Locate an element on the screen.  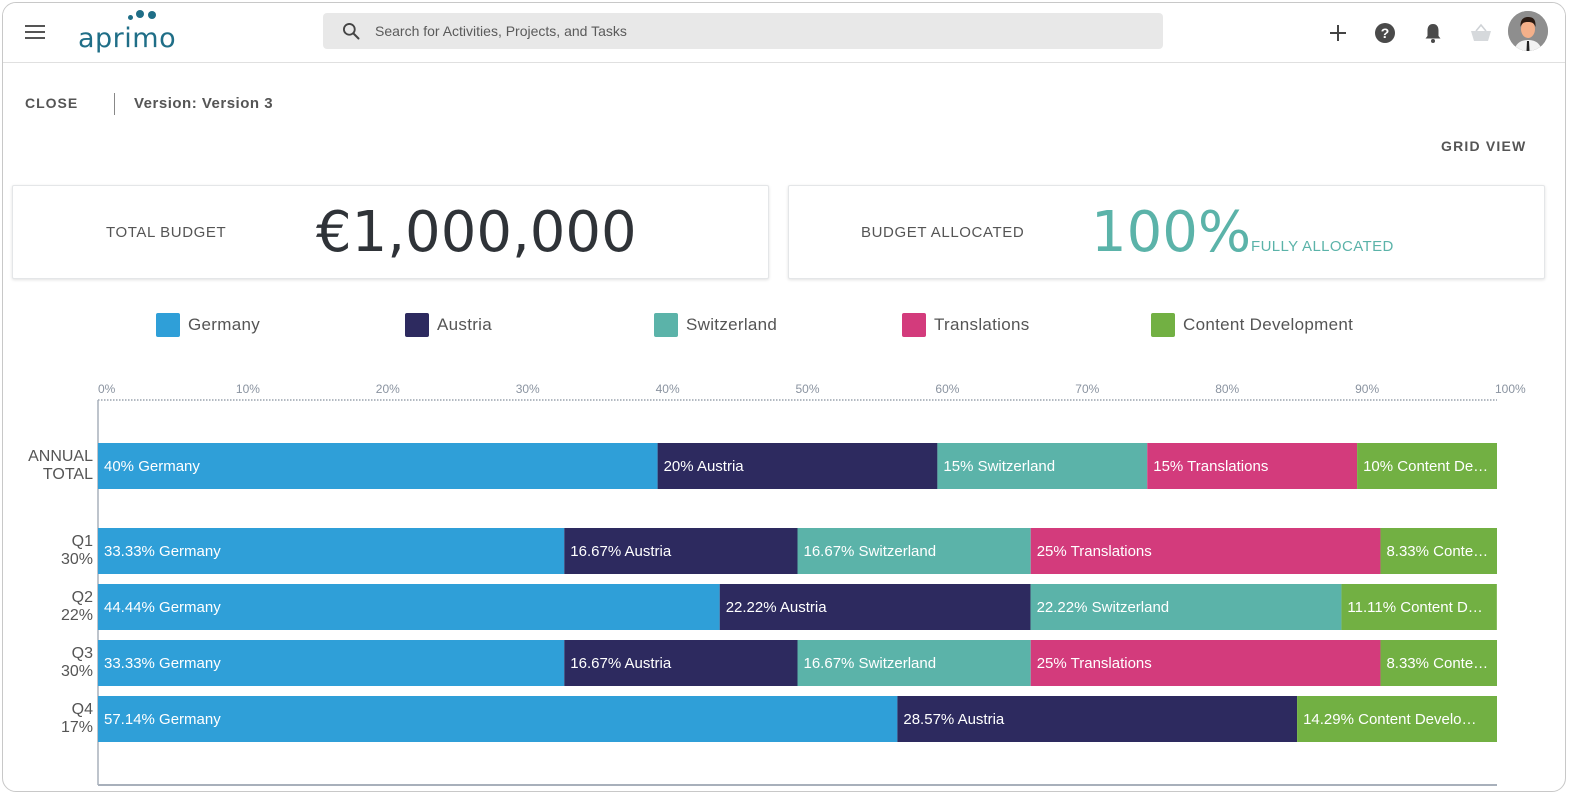
budget-allocated-label: BUDGET ALLOCATED is located at coordinates (943, 232).